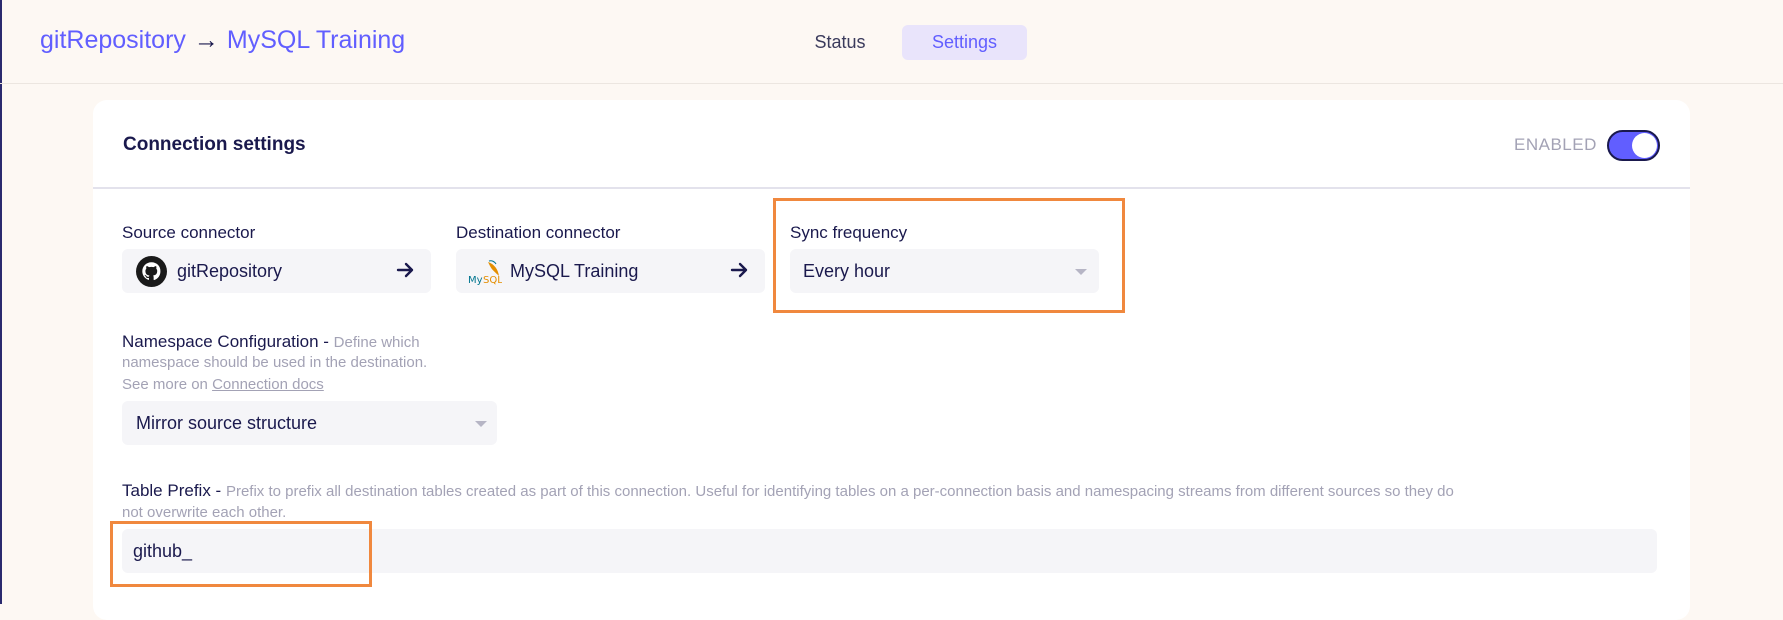  Describe the element at coordinates (964, 42) in the screenshot. I see `tab-settings: Settings` at that location.